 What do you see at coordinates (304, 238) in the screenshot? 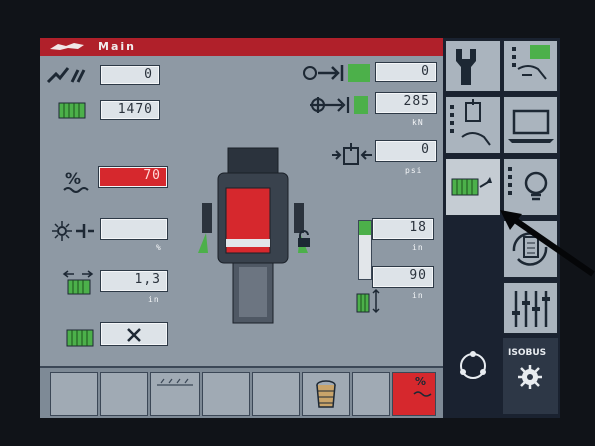
I see `lock-icon` at bounding box center [304, 238].